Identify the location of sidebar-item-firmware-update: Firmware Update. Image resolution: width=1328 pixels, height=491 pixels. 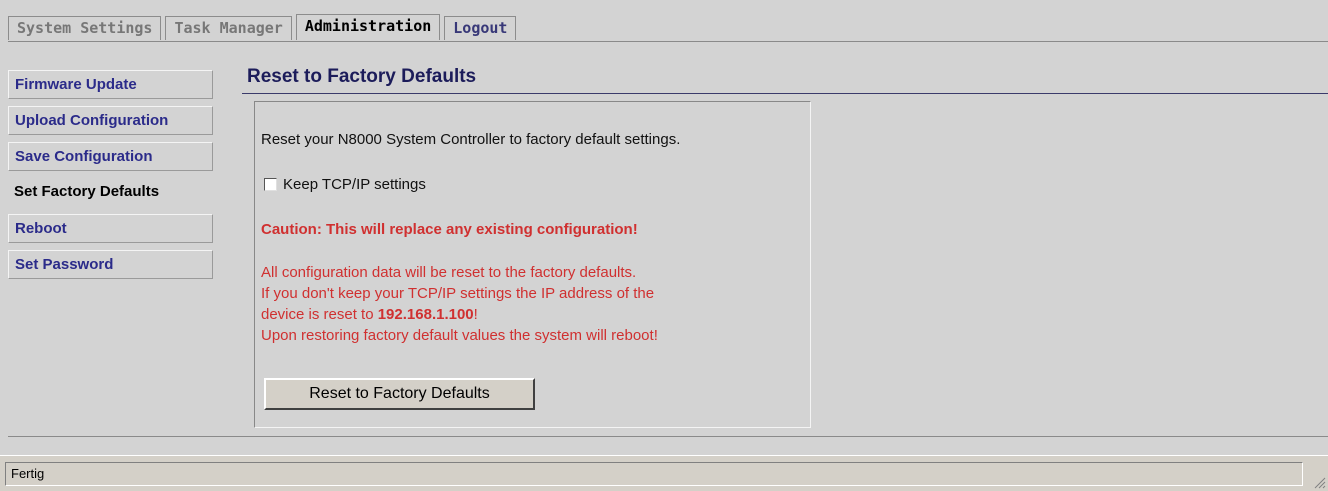
(110, 84).